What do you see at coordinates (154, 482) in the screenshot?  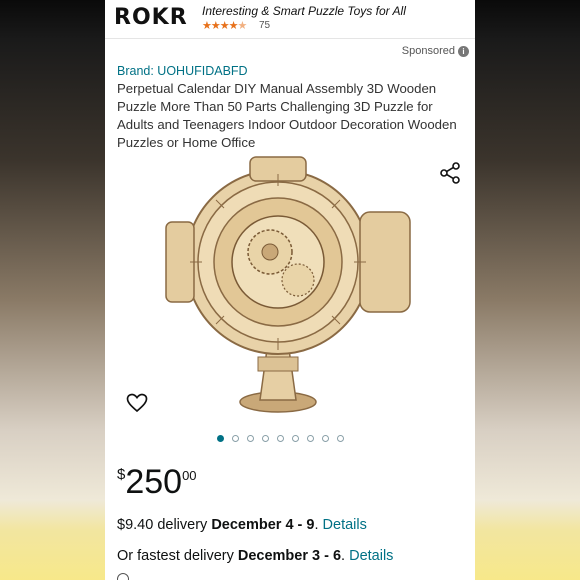 I see `price-whole: 250` at bounding box center [154, 482].